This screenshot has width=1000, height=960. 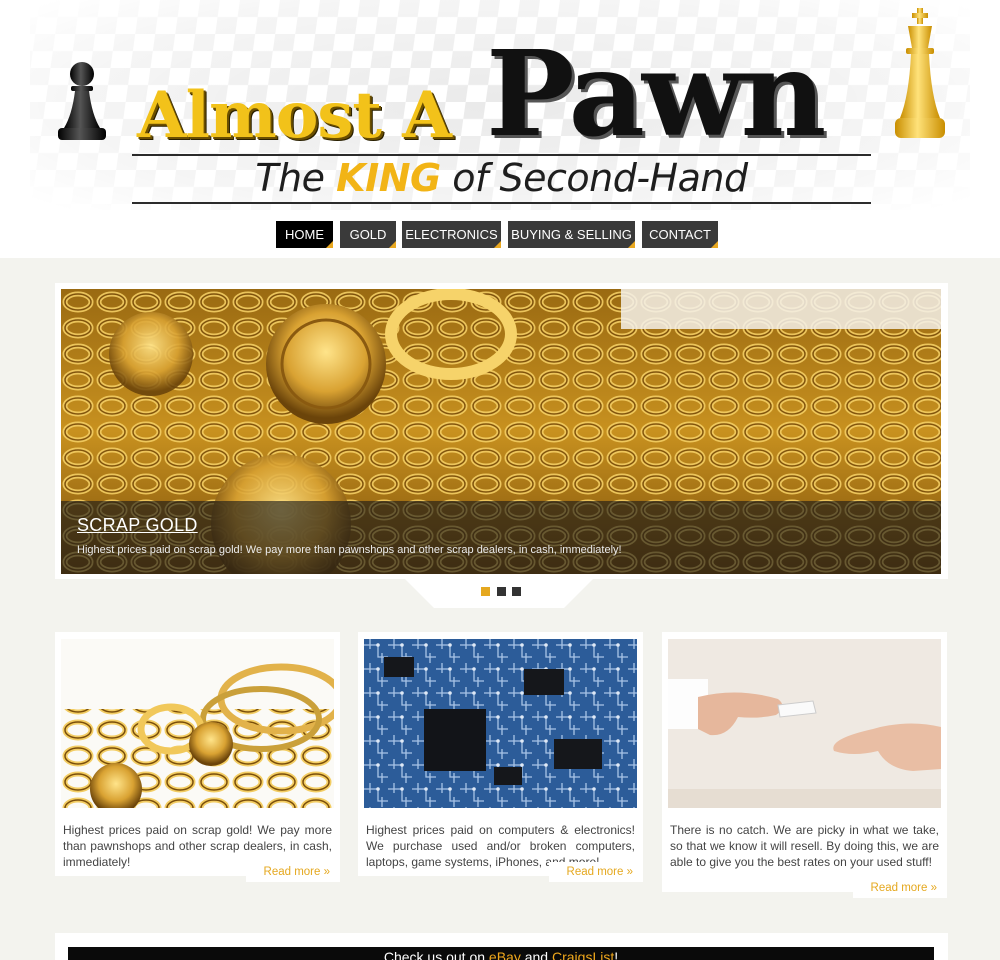 I want to click on card-electronics-readmore: Read more », so click(x=595, y=872).